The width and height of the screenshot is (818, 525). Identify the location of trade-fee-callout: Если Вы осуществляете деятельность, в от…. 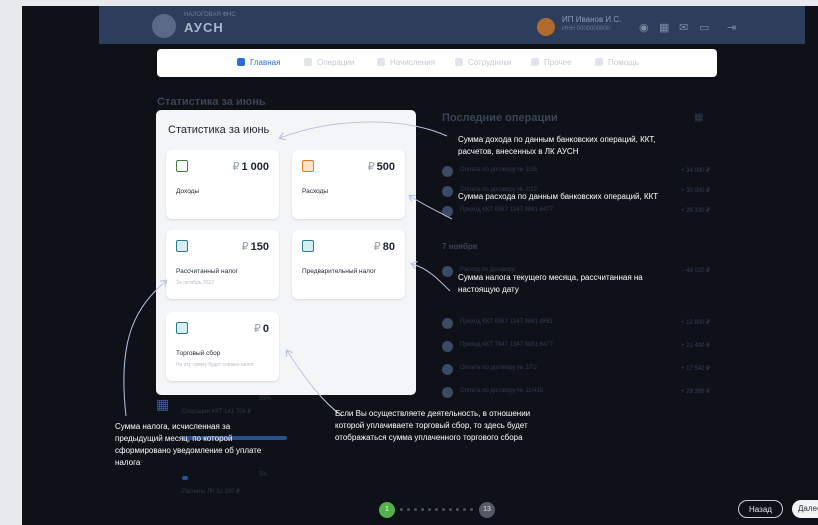
(433, 425).